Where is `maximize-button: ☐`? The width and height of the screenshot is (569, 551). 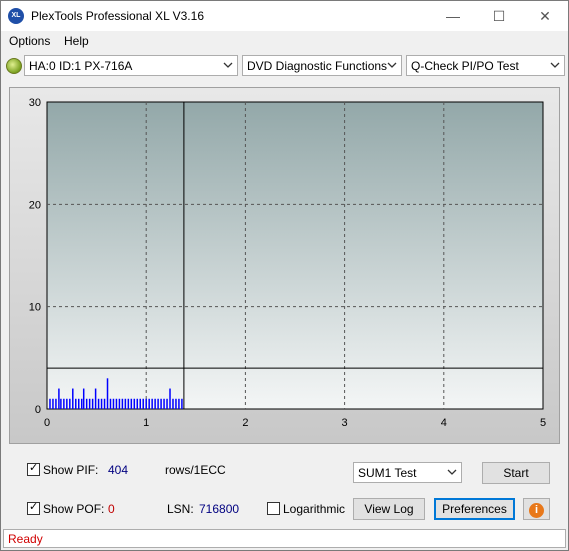 maximize-button: ☐ is located at coordinates (499, 16).